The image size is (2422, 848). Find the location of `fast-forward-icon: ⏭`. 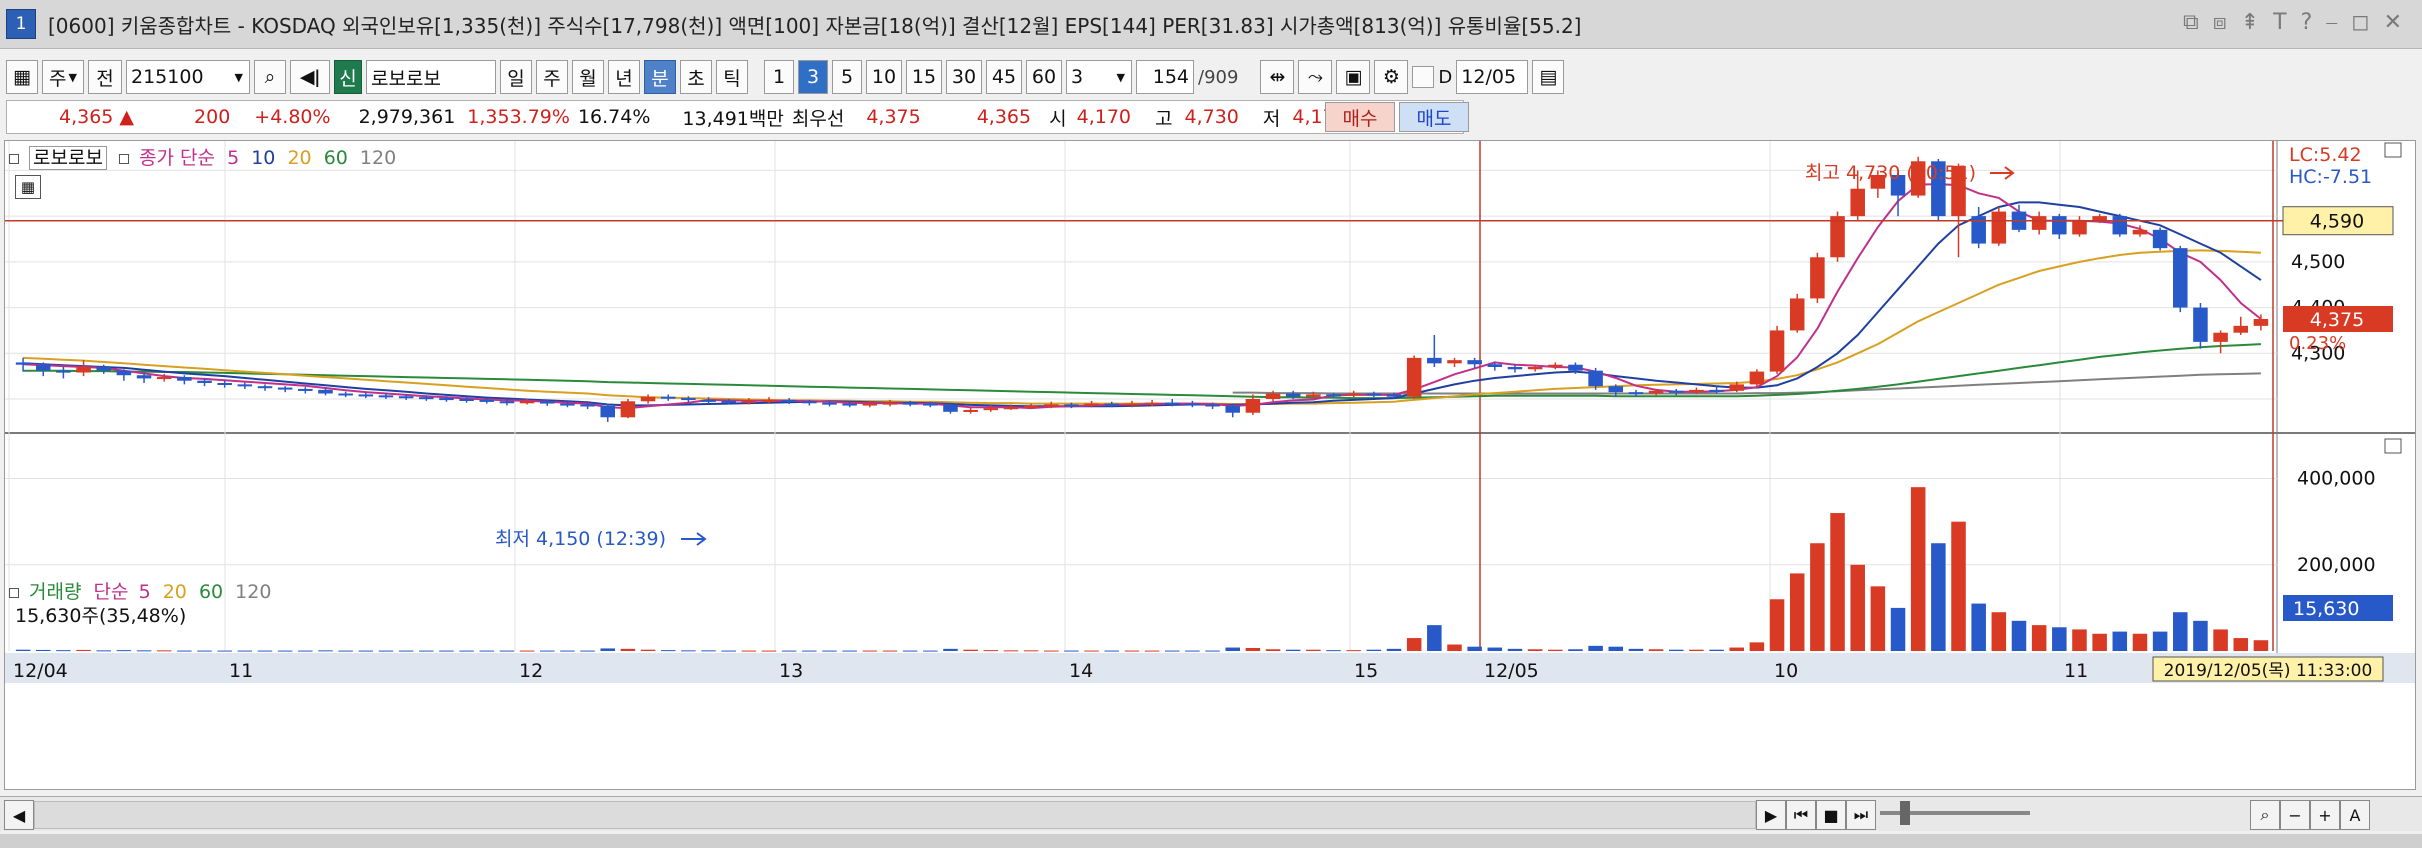

fast-forward-icon: ⏭ is located at coordinates (1861, 815).